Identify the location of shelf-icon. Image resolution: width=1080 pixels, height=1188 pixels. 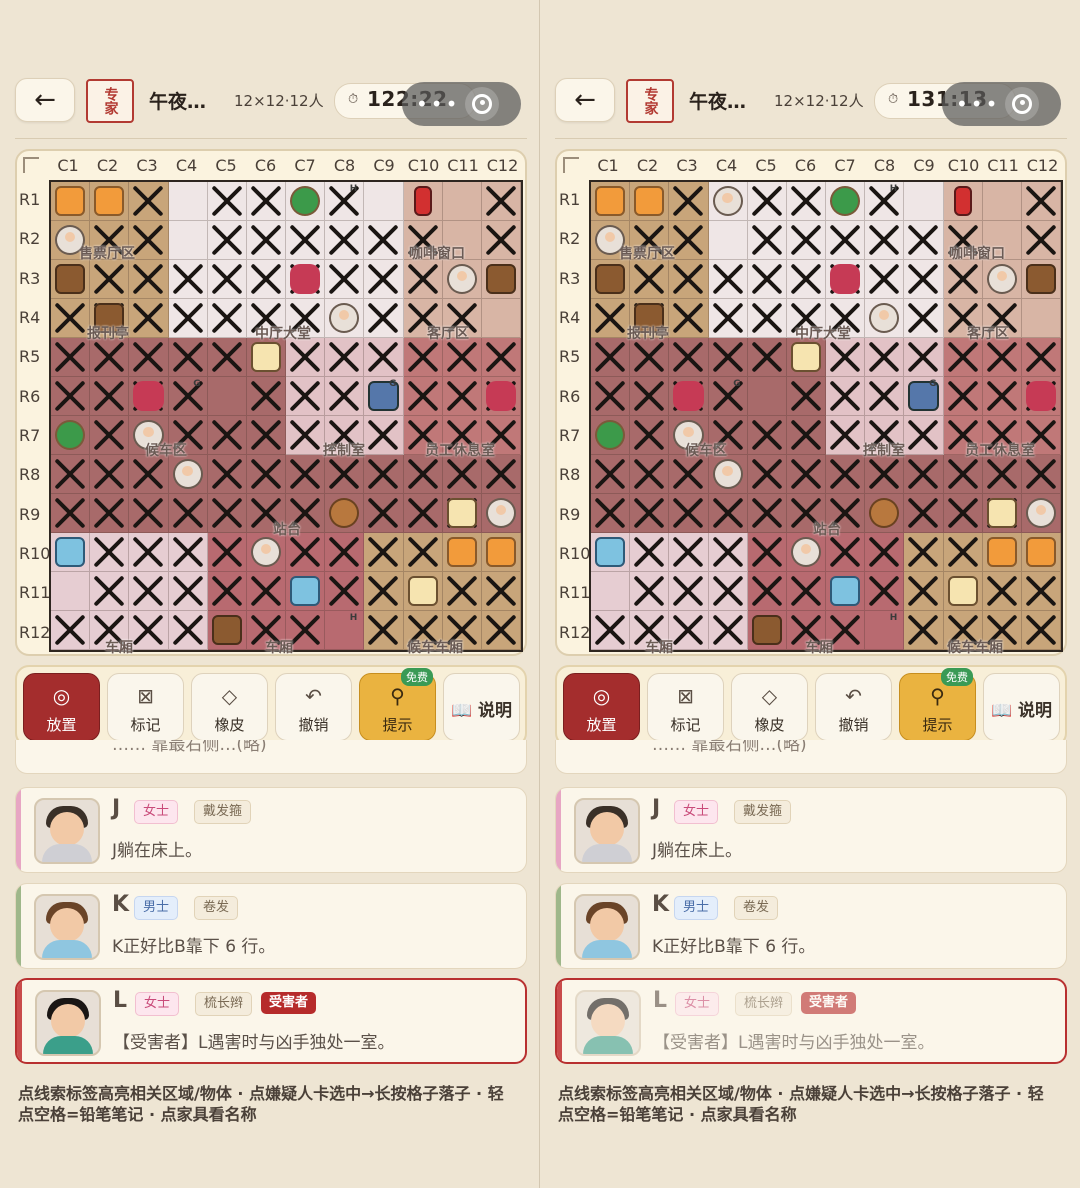
(226, 630).